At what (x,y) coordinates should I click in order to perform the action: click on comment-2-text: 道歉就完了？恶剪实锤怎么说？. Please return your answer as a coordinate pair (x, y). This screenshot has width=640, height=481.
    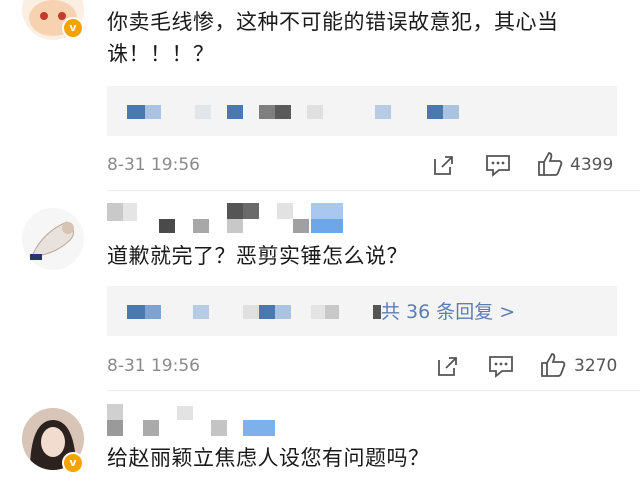
    Looking at the image, I should click on (257, 256).